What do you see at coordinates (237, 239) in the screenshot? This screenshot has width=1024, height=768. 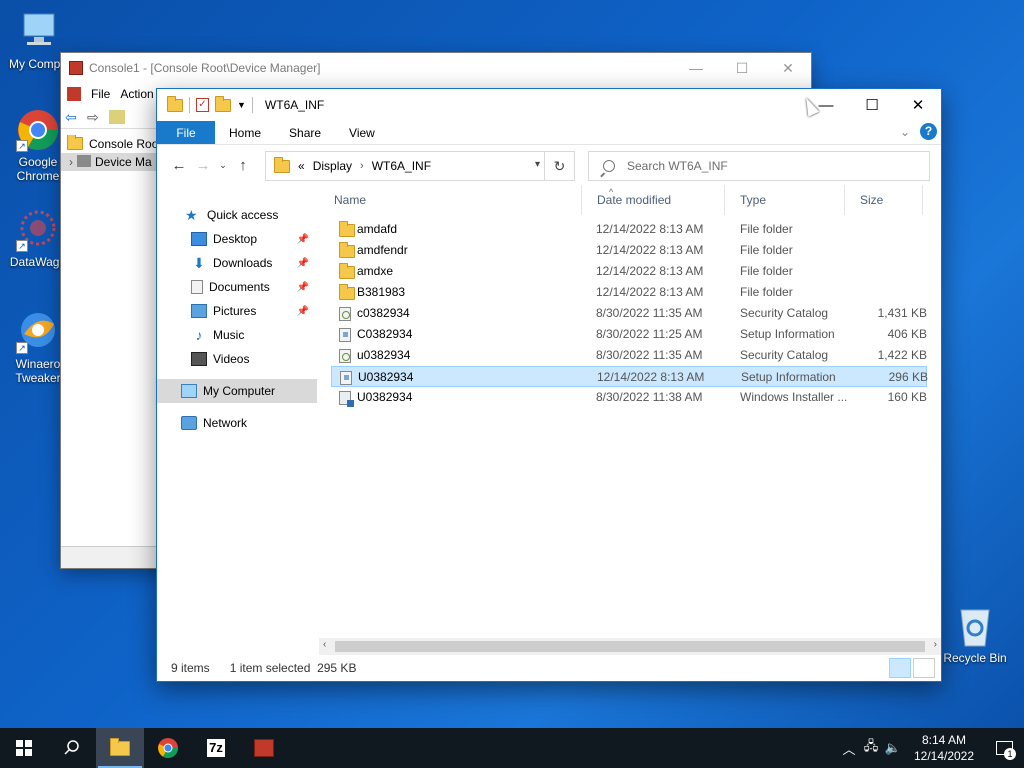 I see `nav-desktop: Desktop 📌` at bounding box center [237, 239].